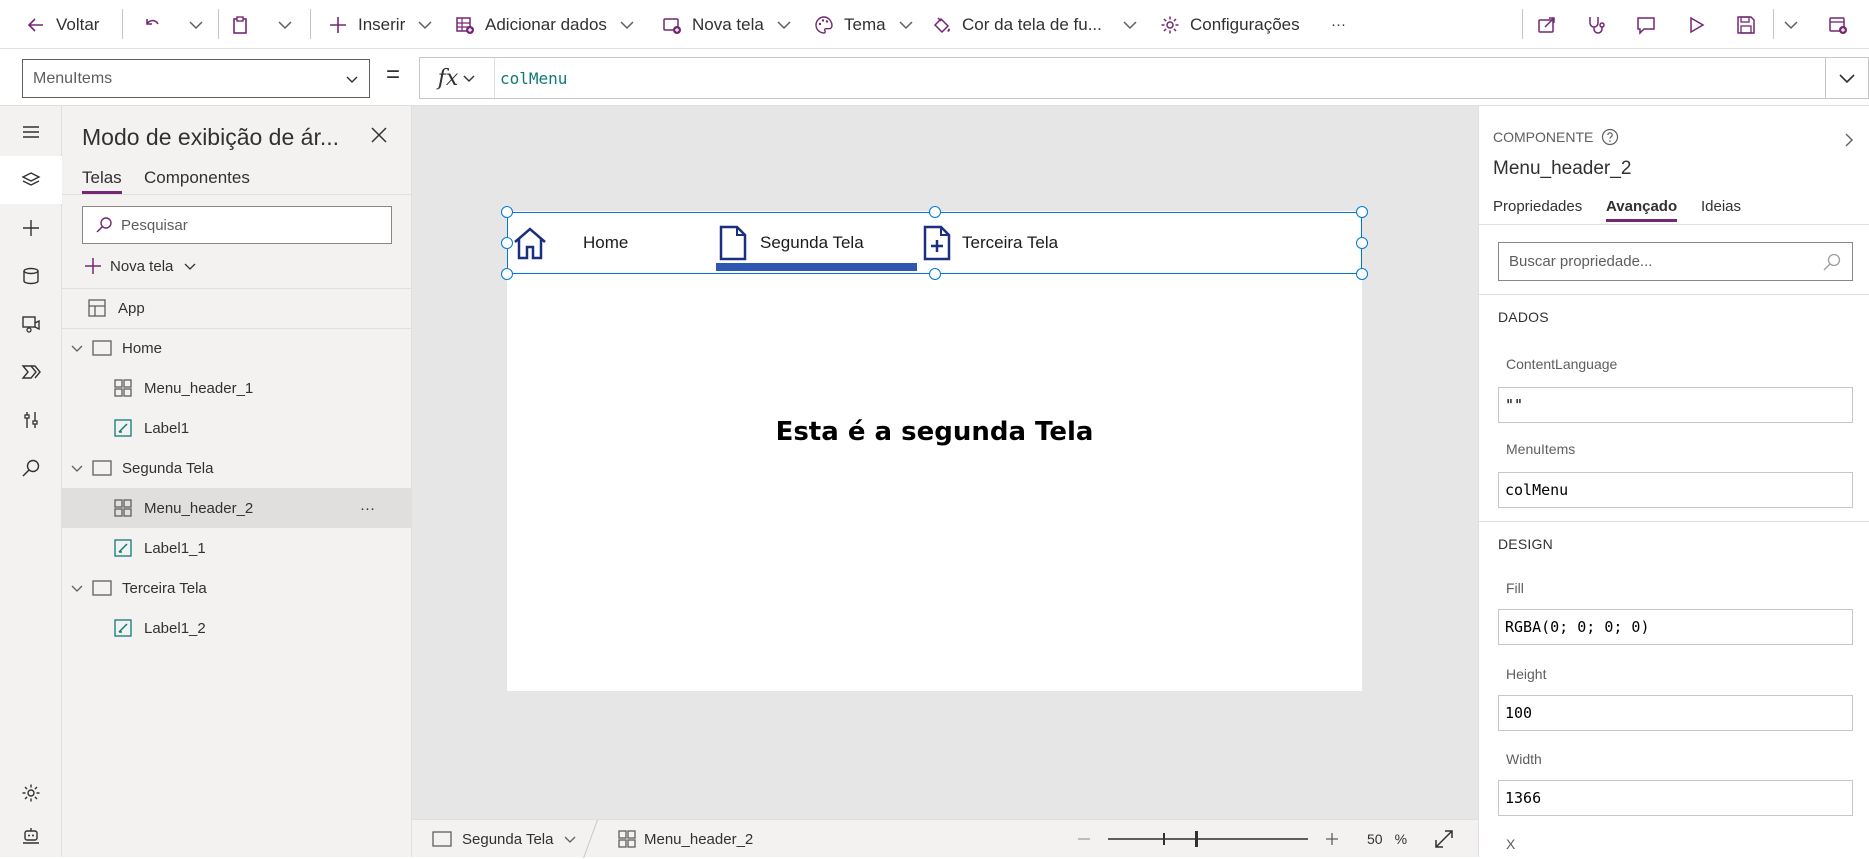 Image resolution: width=1869 pixels, height=859 pixels. What do you see at coordinates (1696, 24) in the screenshot?
I see `preview-button` at bounding box center [1696, 24].